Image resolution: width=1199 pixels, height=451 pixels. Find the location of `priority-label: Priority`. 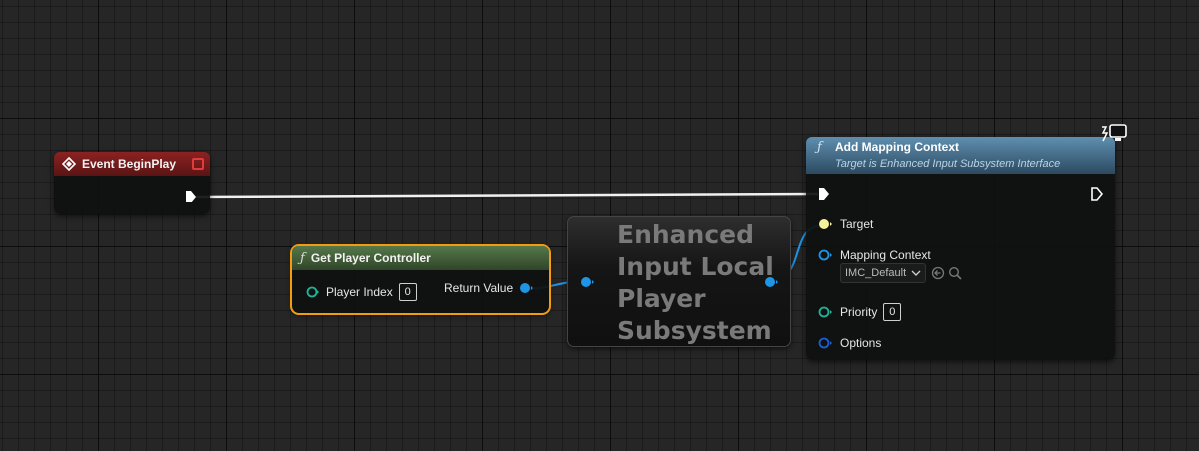

priority-label: Priority is located at coordinates (859, 312).